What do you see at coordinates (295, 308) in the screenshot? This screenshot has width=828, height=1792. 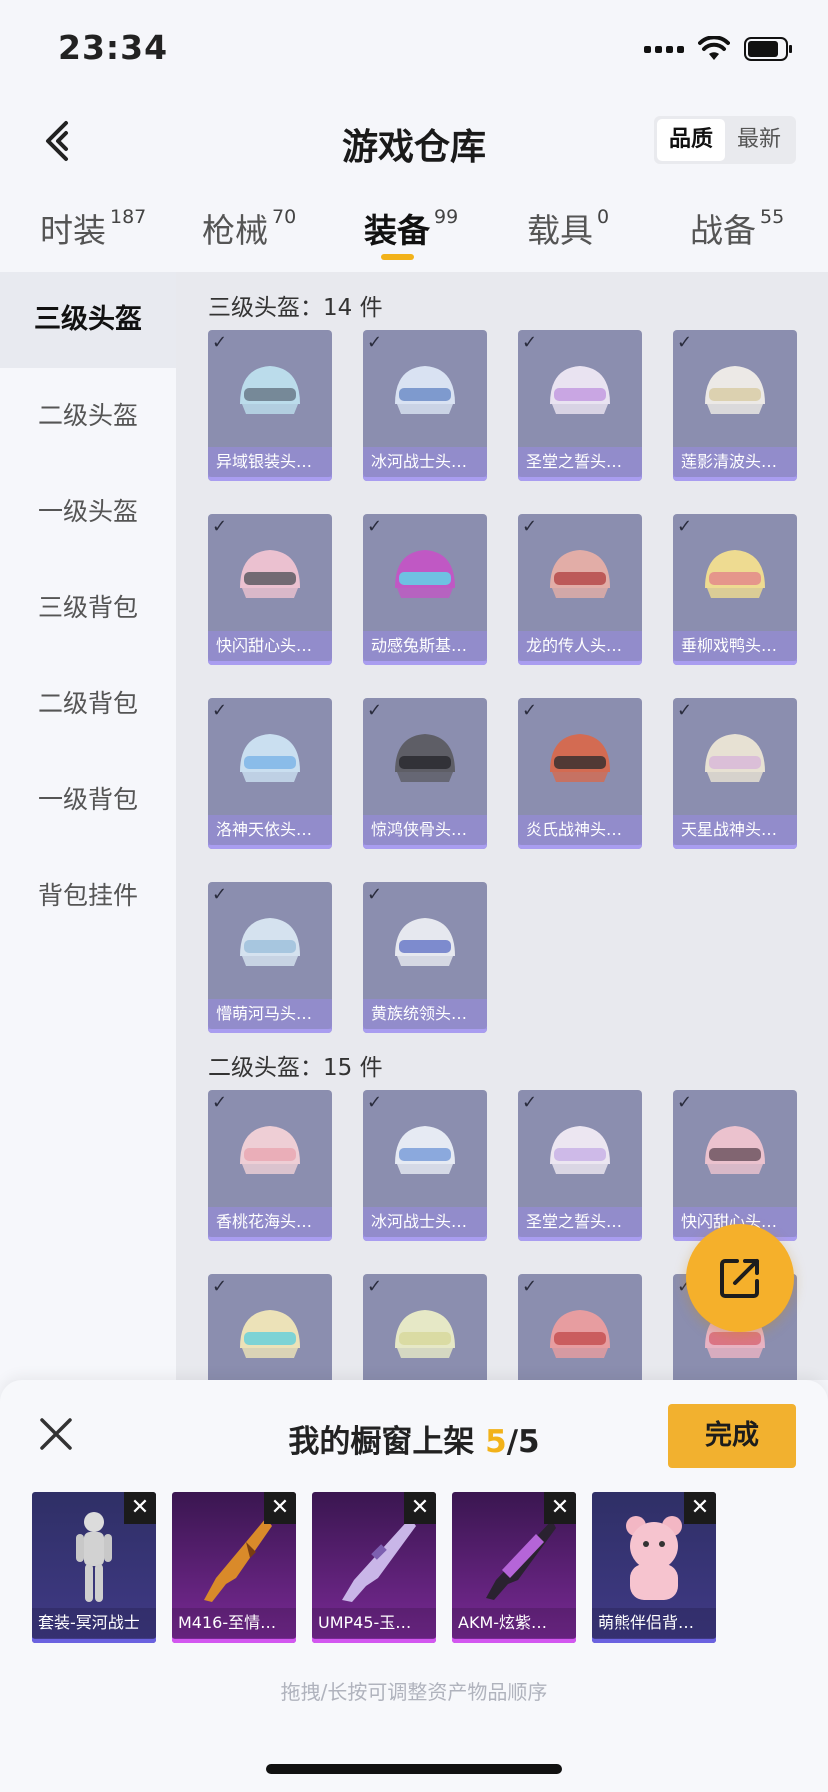 I see `section-title: 三级头盔：14 件` at bounding box center [295, 308].